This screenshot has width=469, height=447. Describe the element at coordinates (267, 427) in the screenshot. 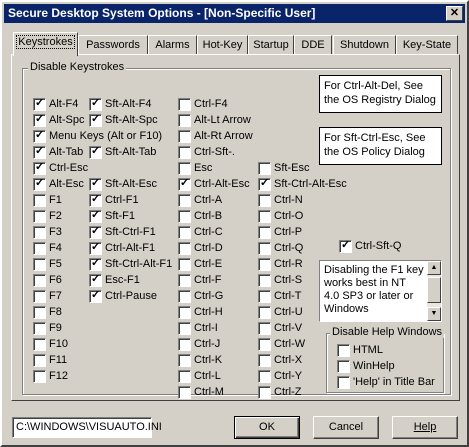

I see `ok-button: OK` at that location.